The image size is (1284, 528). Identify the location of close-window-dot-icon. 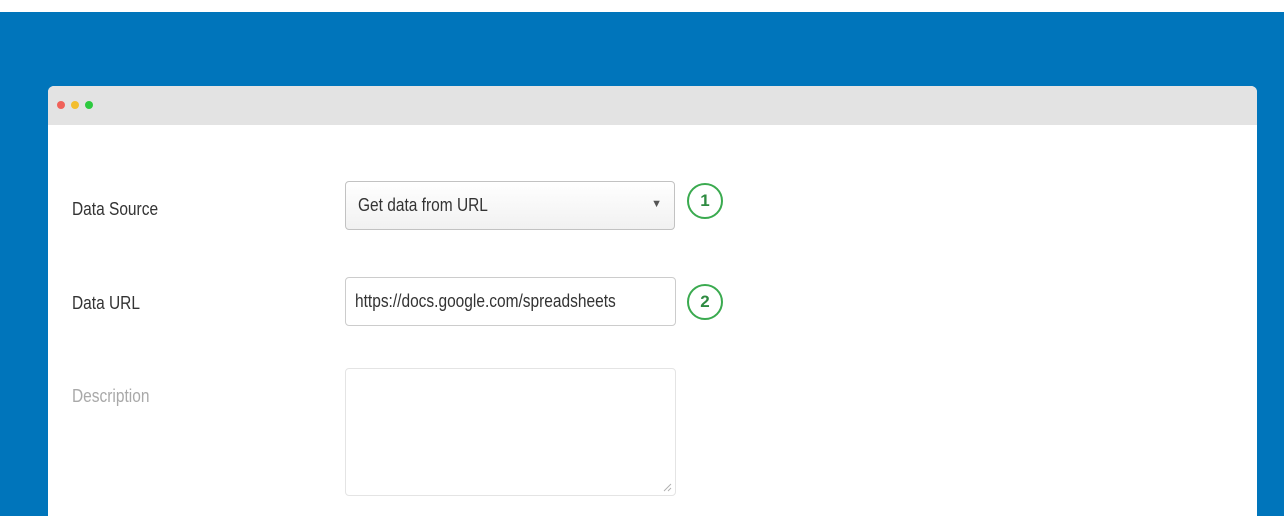
(61, 105).